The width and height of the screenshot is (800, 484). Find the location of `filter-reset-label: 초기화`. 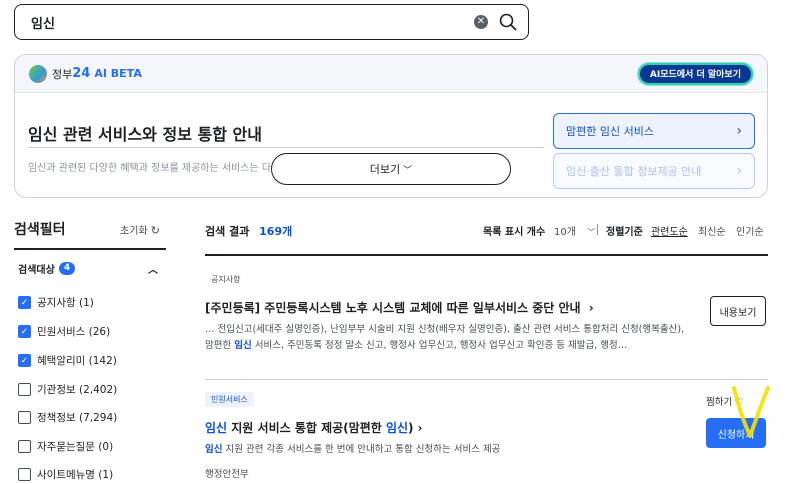

filter-reset-label: 초기화 is located at coordinates (134, 231).